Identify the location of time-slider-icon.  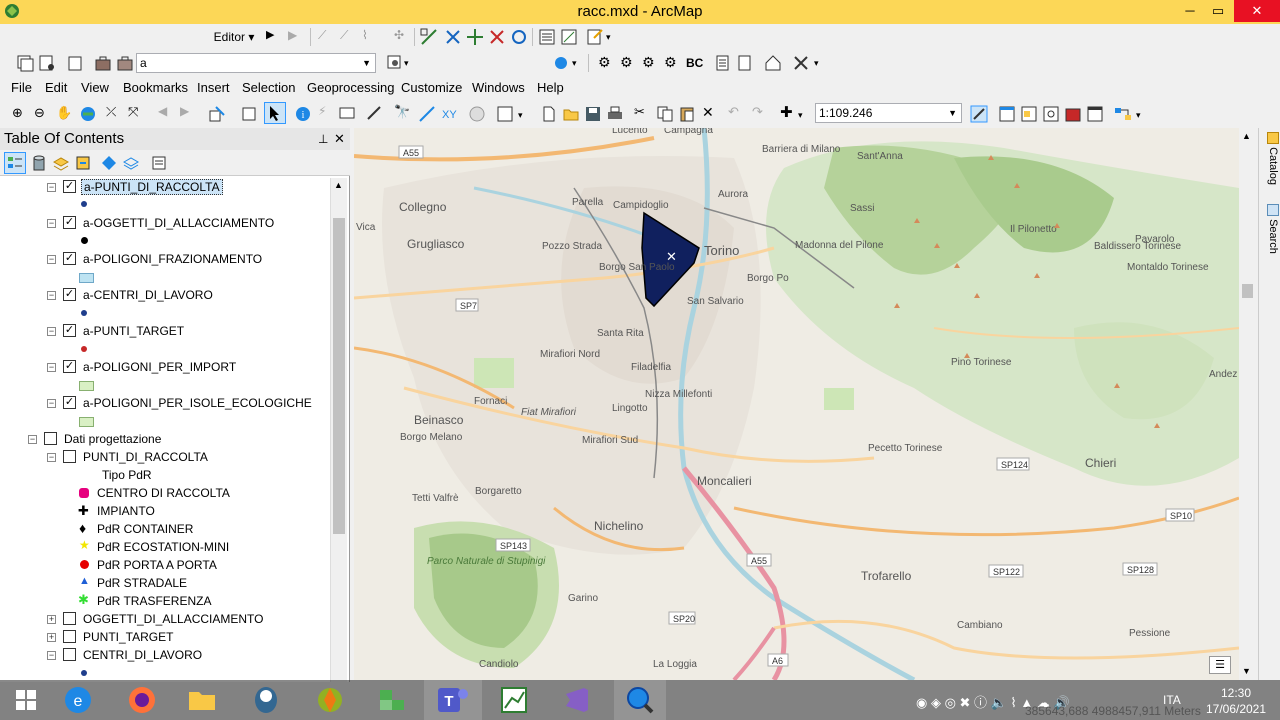
(477, 114).